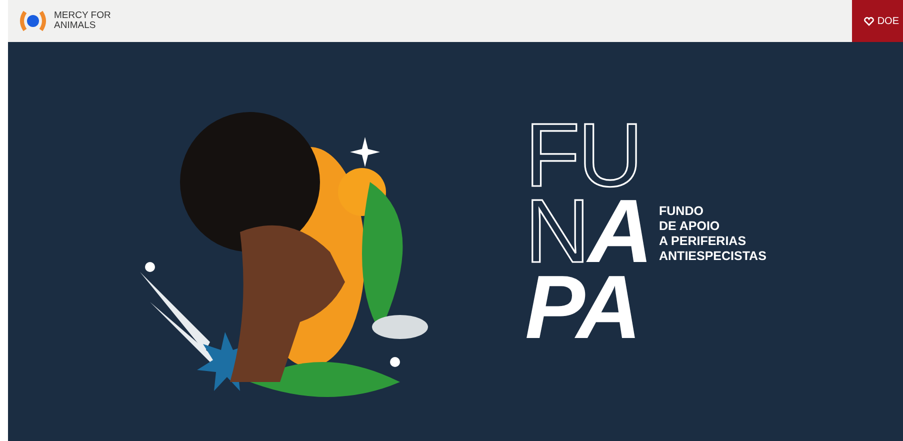 The image size is (903, 441). Describe the element at coordinates (583, 156) in the screenshot. I see `logo-letters: FU` at that location.